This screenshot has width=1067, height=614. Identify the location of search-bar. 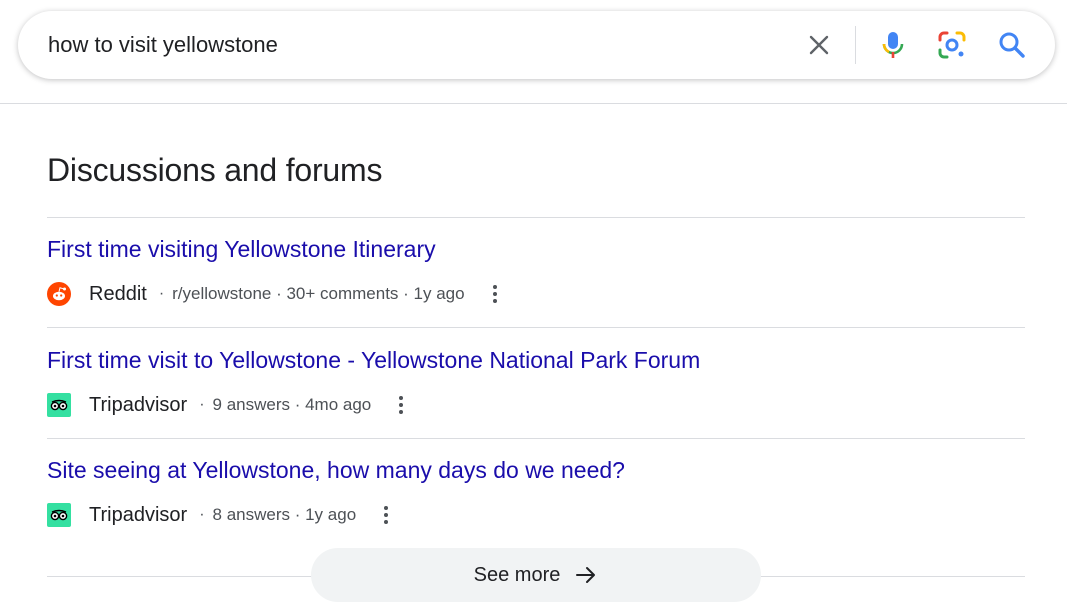
(536, 45).